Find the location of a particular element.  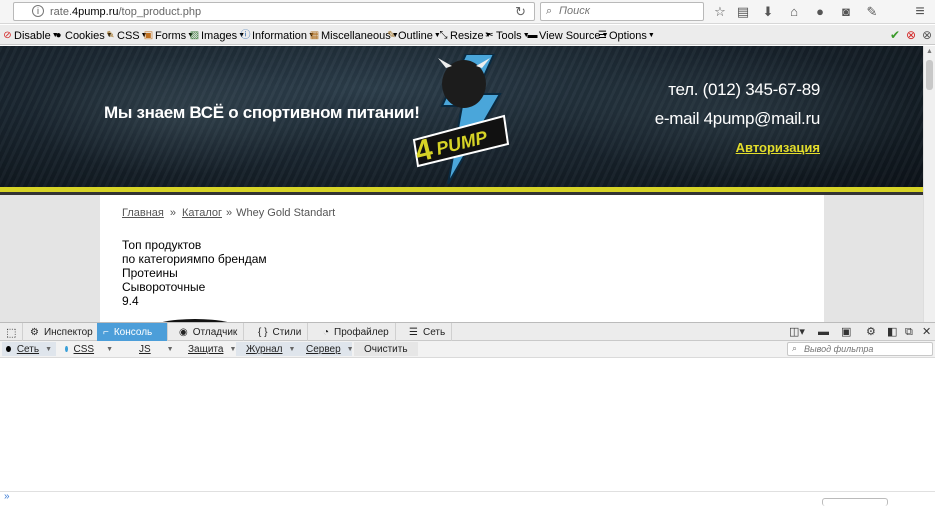

tab-profiler: ◔ Профайлер is located at coordinates (356, 332).